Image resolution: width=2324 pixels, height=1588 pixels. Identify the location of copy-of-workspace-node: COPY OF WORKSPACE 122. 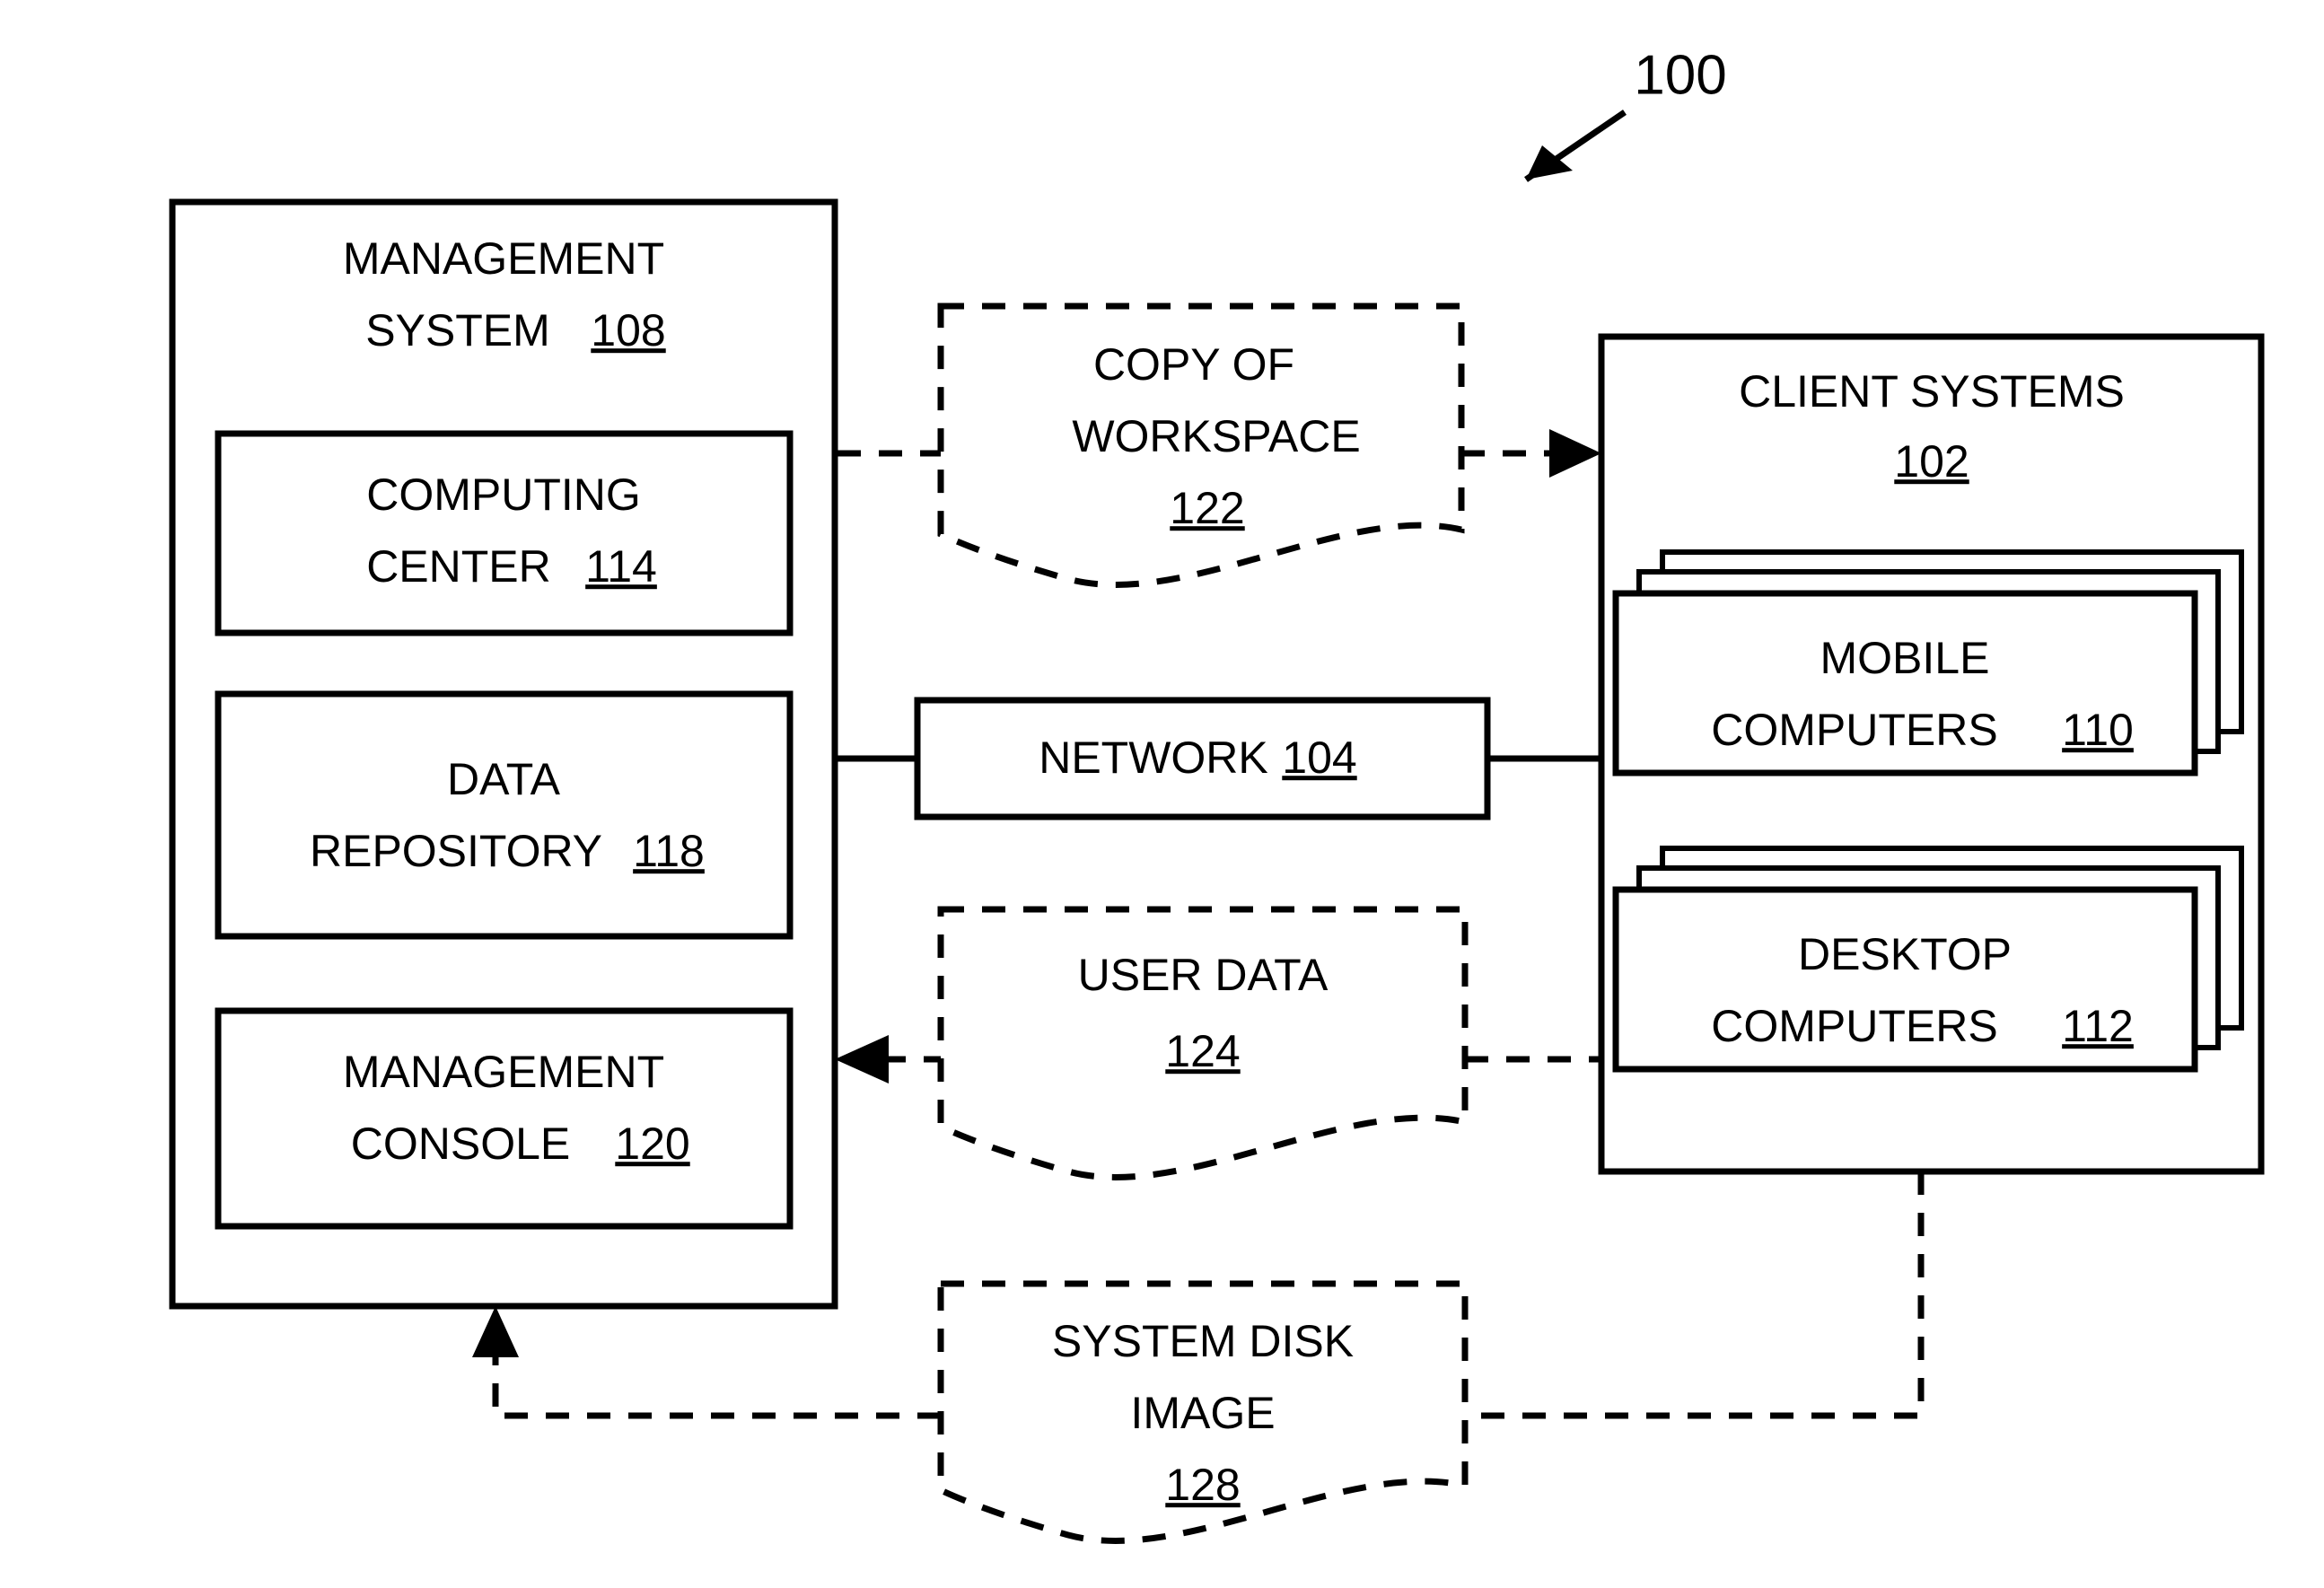
(1201, 445).